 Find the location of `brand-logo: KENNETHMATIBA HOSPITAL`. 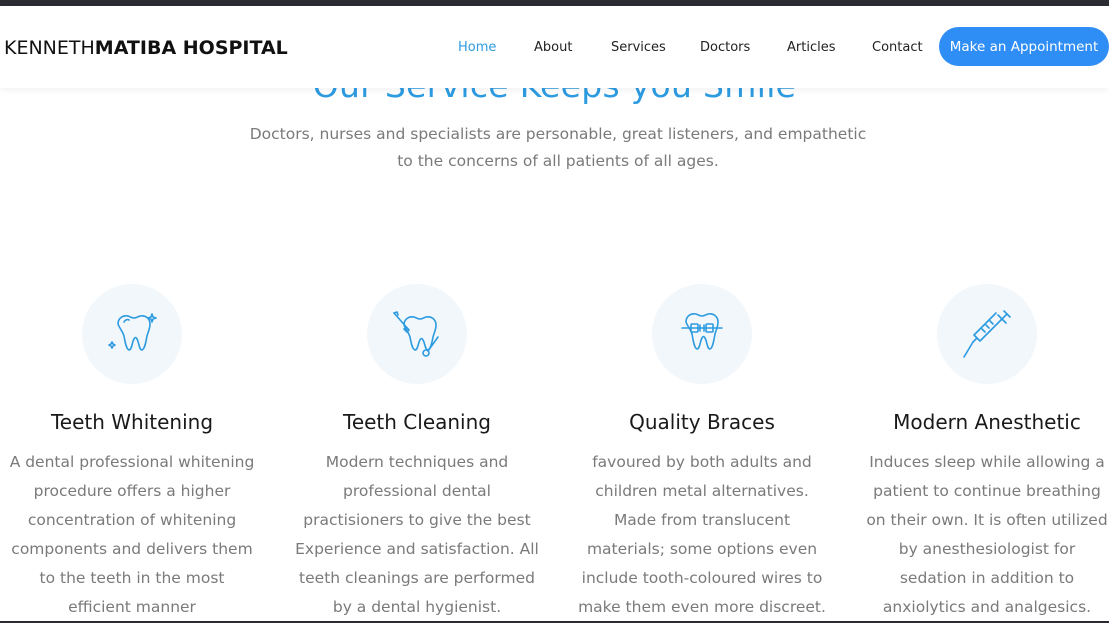

brand-logo: KENNETHMATIBA HOSPITAL is located at coordinates (146, 48).